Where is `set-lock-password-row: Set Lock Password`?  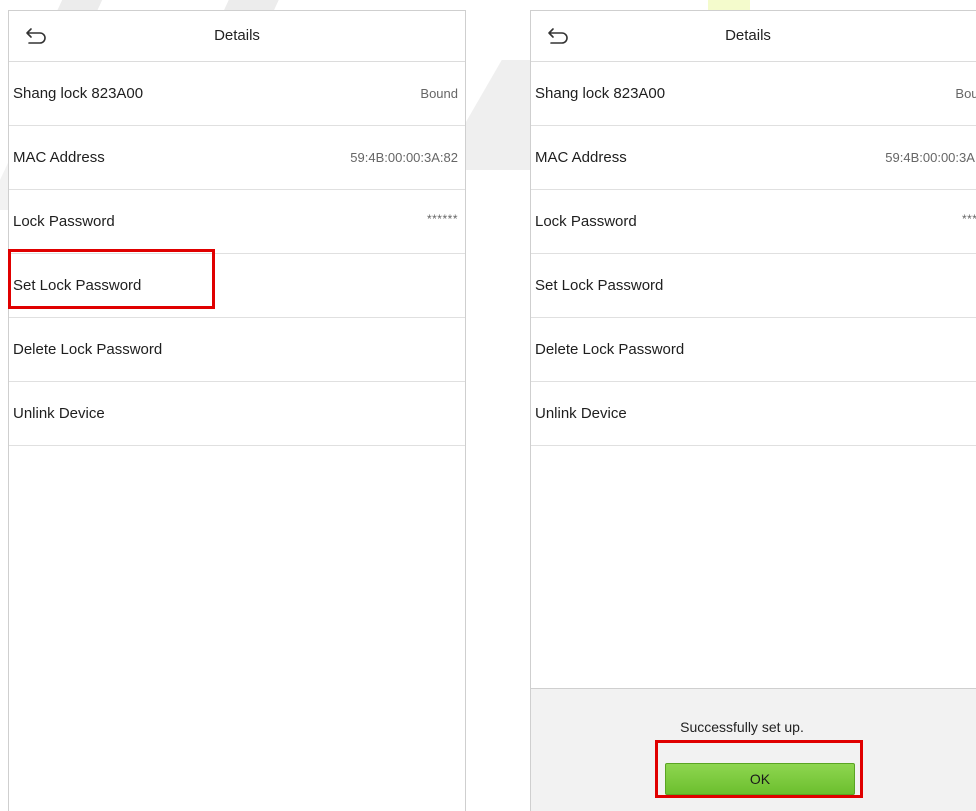
set-lock-password-row: Set Lock Password is located at coordinates (753, 286).